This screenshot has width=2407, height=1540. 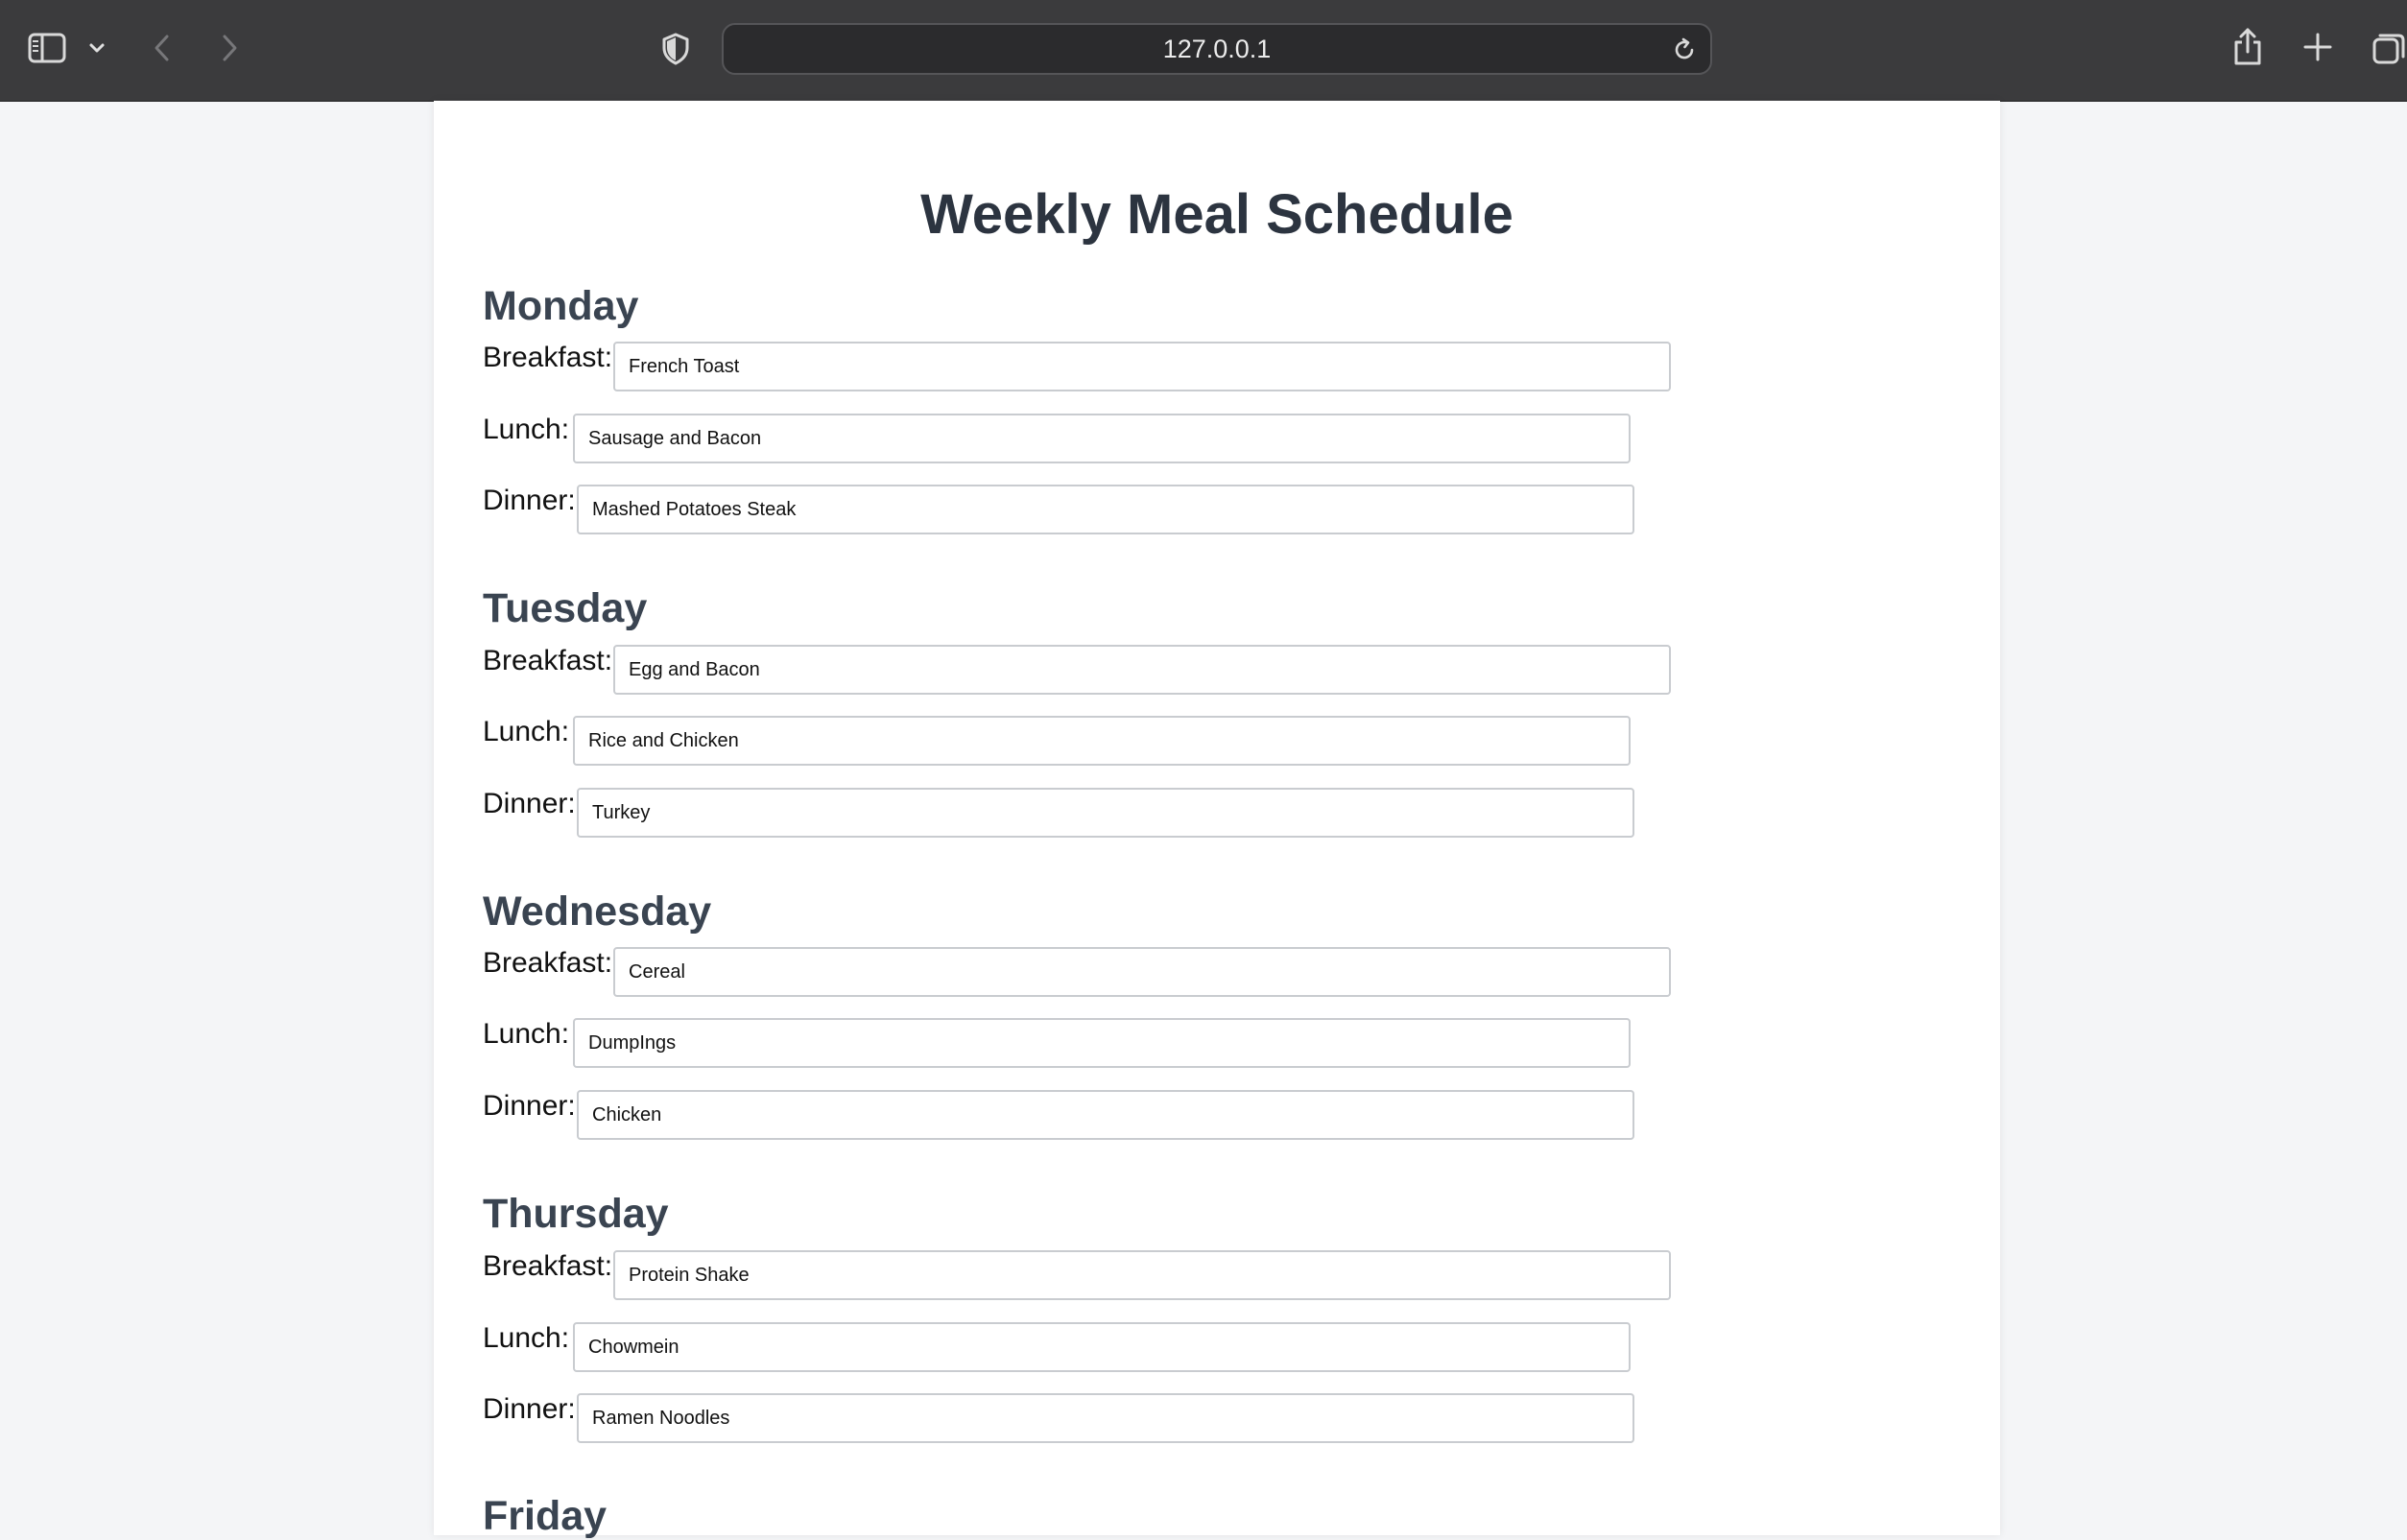 What do you see at coordinates (561, 306) in the screenshot?
I see `day-title: Monday` at bounding box center [561, 306].